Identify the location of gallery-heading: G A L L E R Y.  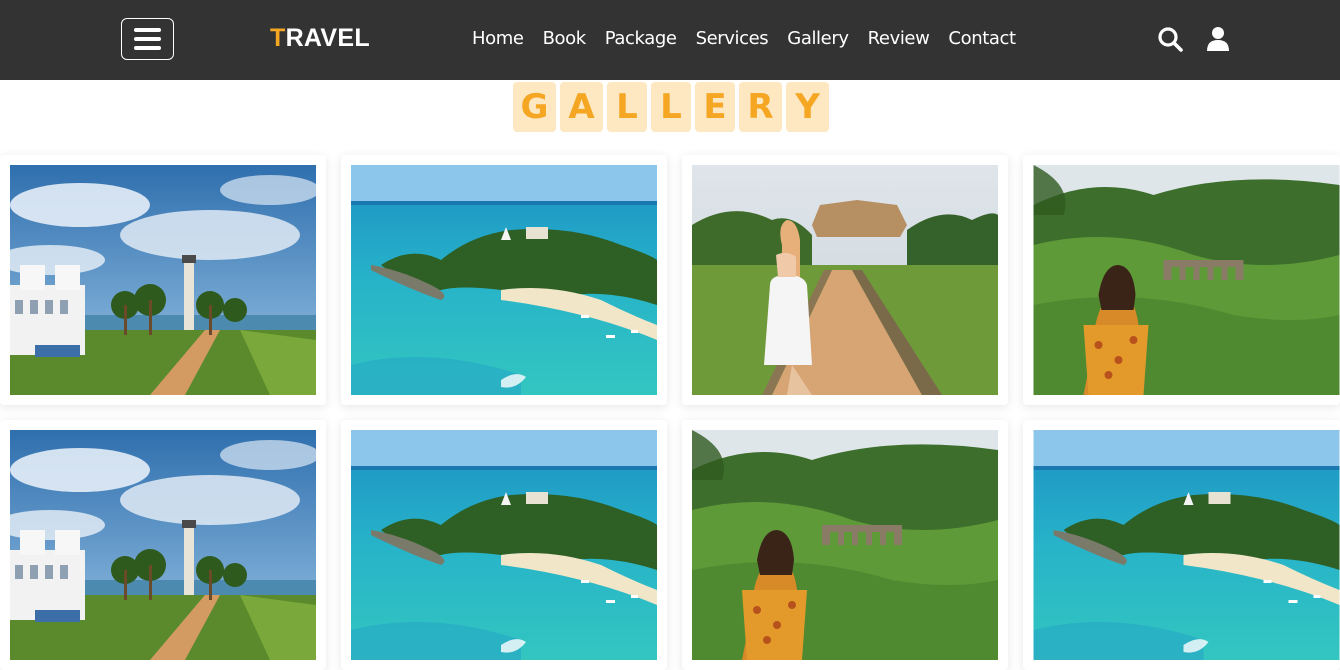
(671, 107).